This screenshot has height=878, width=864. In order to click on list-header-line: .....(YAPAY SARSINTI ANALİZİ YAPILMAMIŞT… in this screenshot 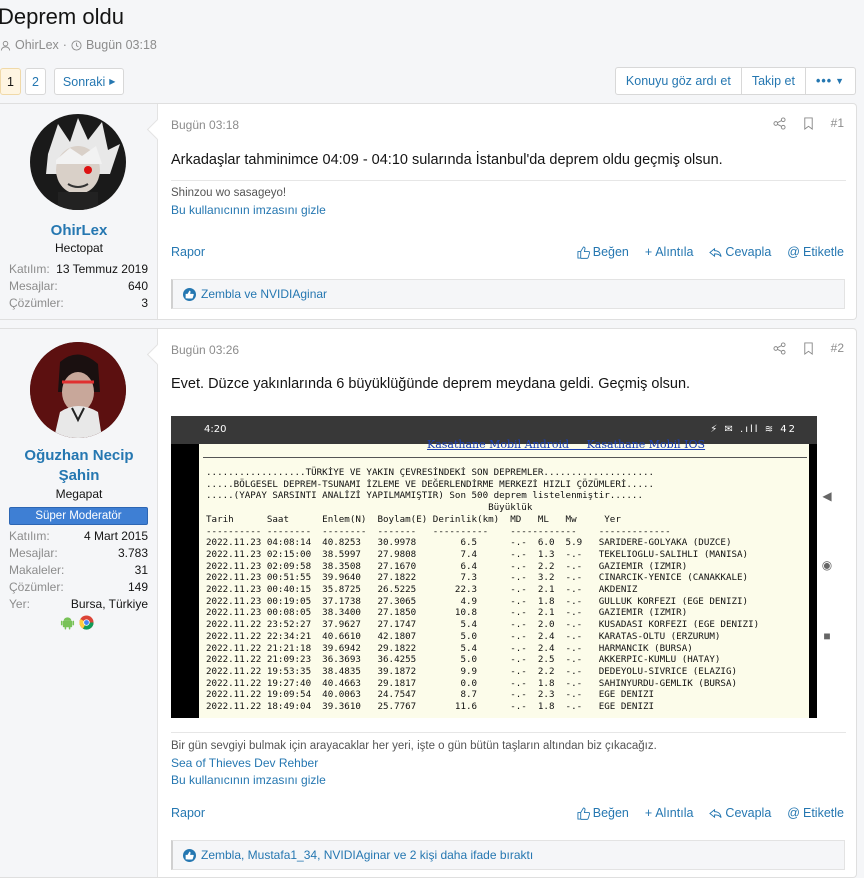, I will do `click(424, 496)`.